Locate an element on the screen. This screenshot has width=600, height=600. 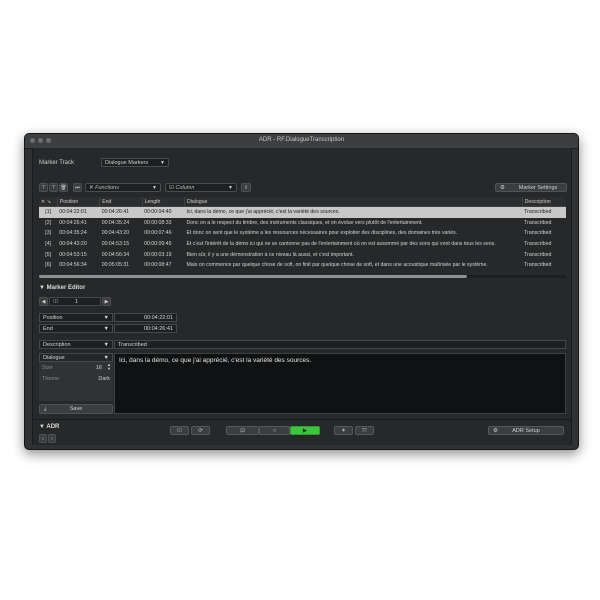
id-field: ID 1 is located at coordinates (75, 301).